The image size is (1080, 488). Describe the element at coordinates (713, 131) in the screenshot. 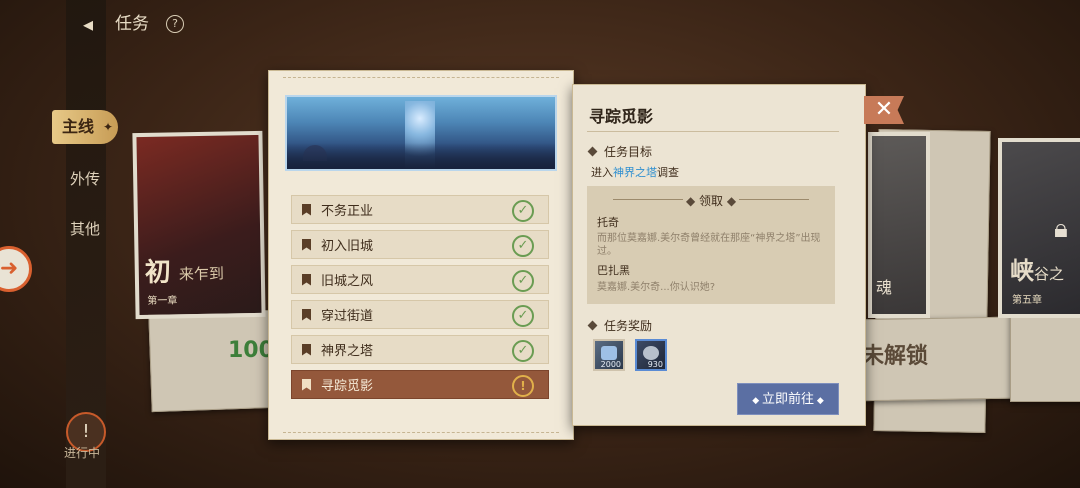

I see `divider` at that location.